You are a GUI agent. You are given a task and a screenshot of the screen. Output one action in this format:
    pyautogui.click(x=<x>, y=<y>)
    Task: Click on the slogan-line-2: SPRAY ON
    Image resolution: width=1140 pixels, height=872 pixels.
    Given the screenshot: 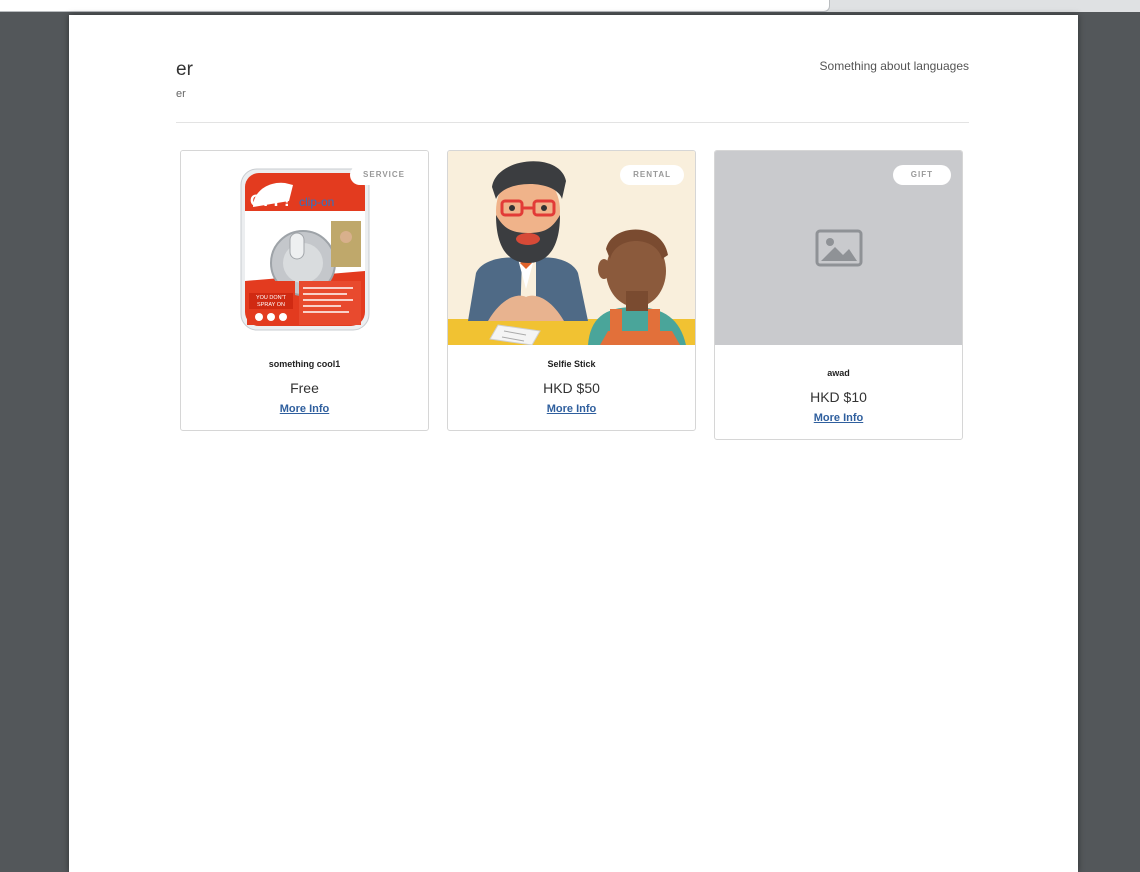 What is the action you would take?
    pyautogui.click(x=271, y=305)
    